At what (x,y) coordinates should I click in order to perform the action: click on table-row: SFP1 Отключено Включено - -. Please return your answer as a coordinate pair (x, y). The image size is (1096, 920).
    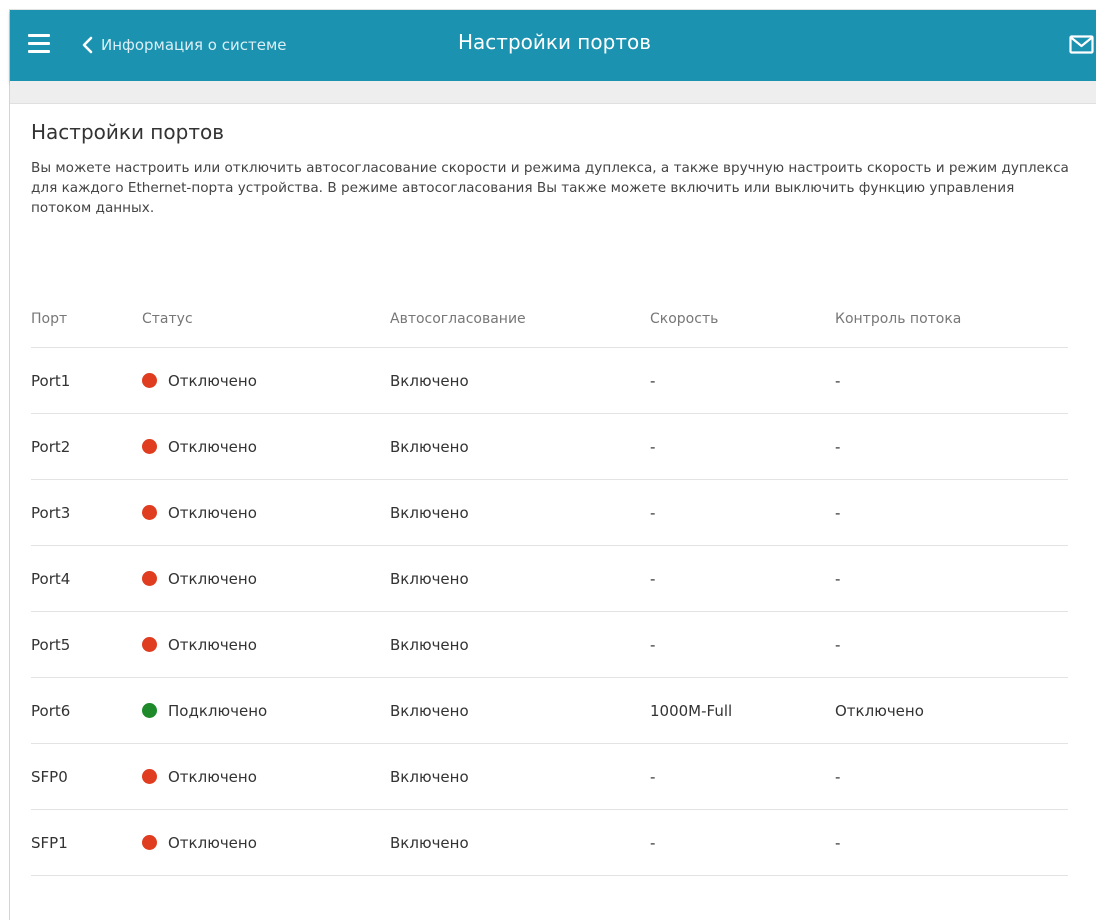
    Looking at the image, I should click on (549, 843).